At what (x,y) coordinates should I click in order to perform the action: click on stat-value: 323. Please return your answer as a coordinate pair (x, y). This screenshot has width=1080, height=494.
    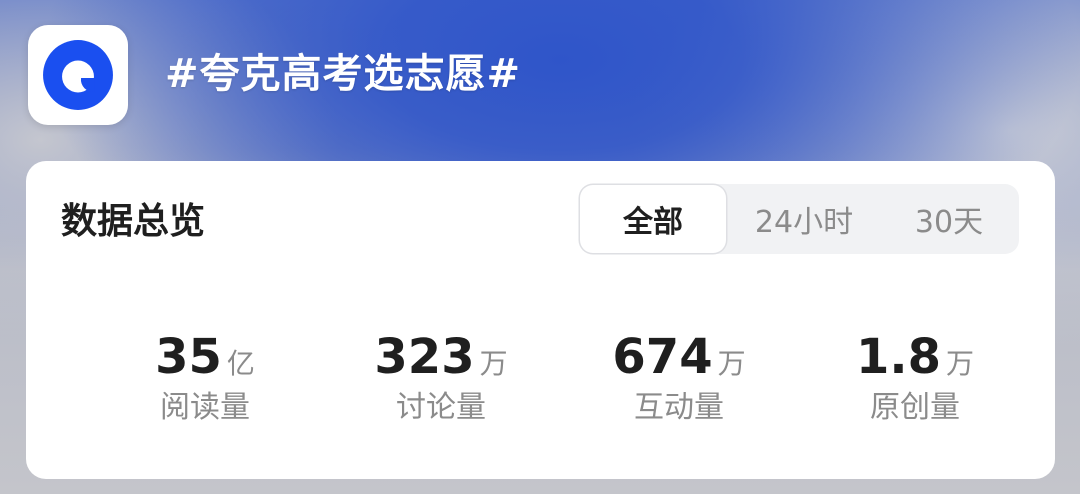
    Looking at the image, I should click on (424, 357).